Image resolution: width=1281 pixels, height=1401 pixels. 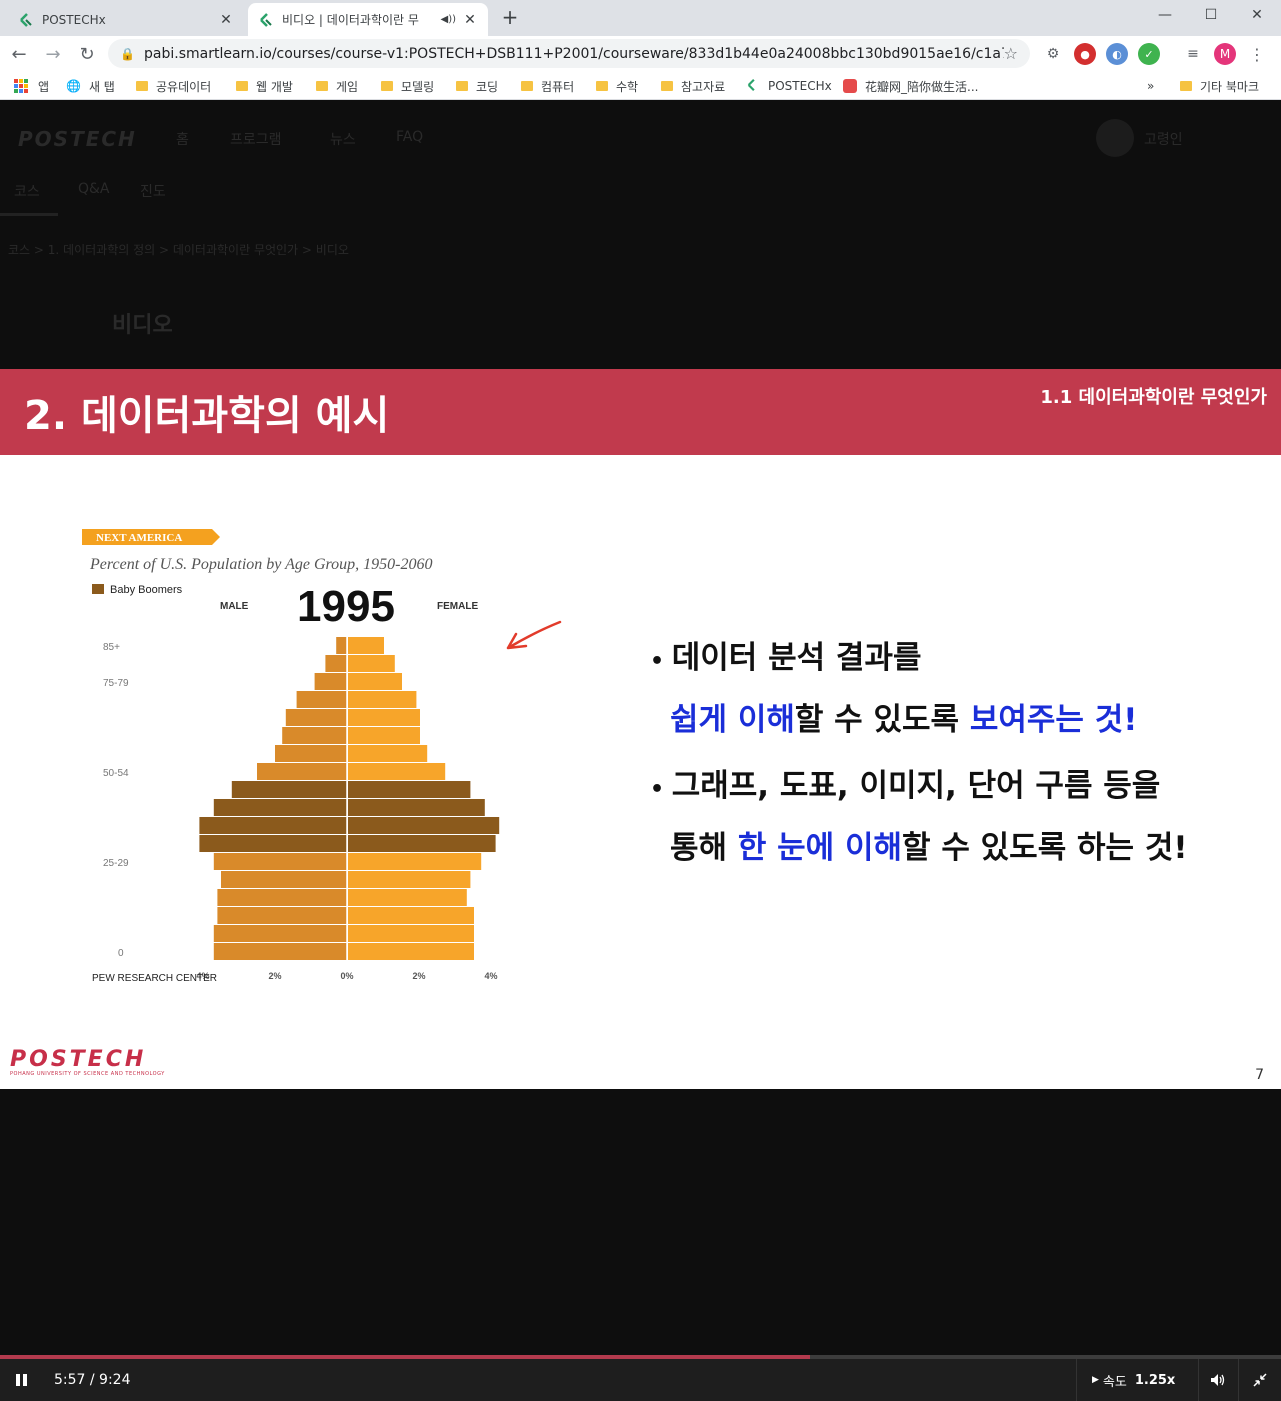 I want to click on minimize-icon: —, so click(x=1165, y=15).